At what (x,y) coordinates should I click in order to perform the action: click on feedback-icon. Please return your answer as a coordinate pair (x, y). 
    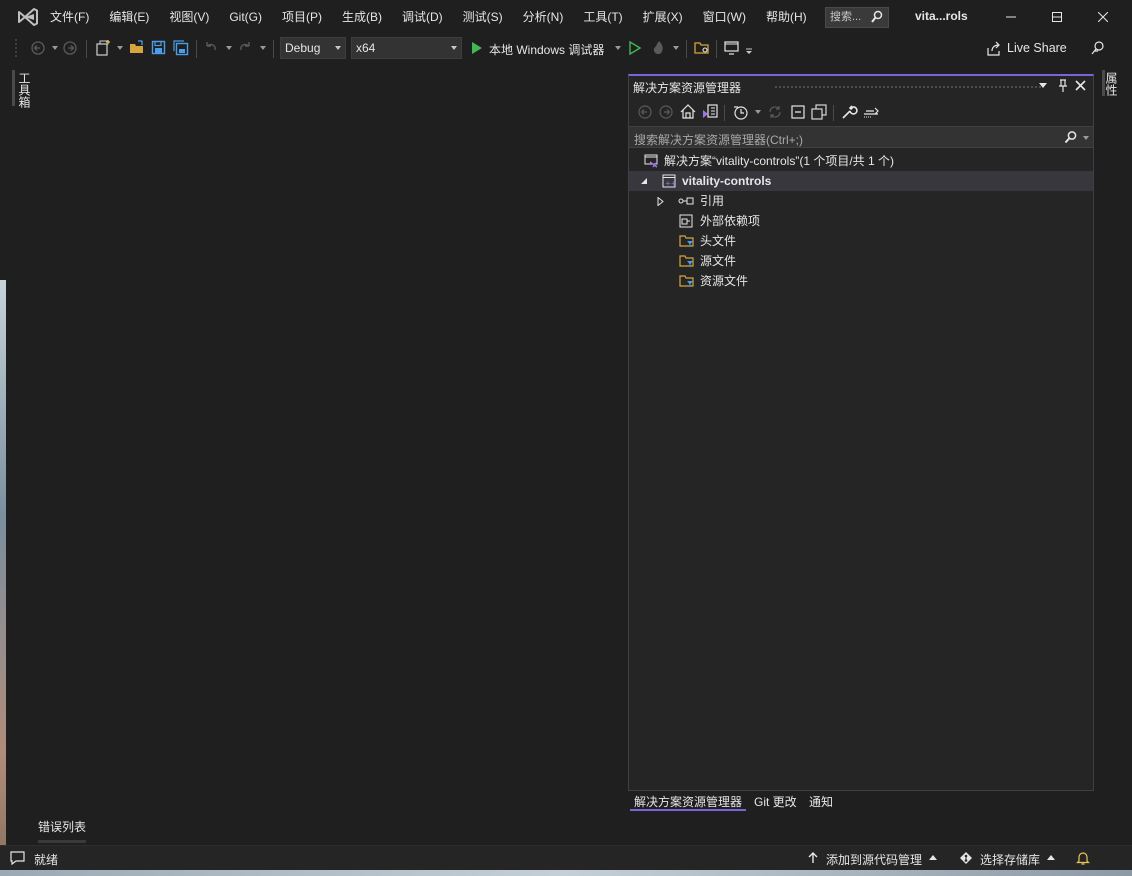
    Looking at the image, I should click on (1098, 48).